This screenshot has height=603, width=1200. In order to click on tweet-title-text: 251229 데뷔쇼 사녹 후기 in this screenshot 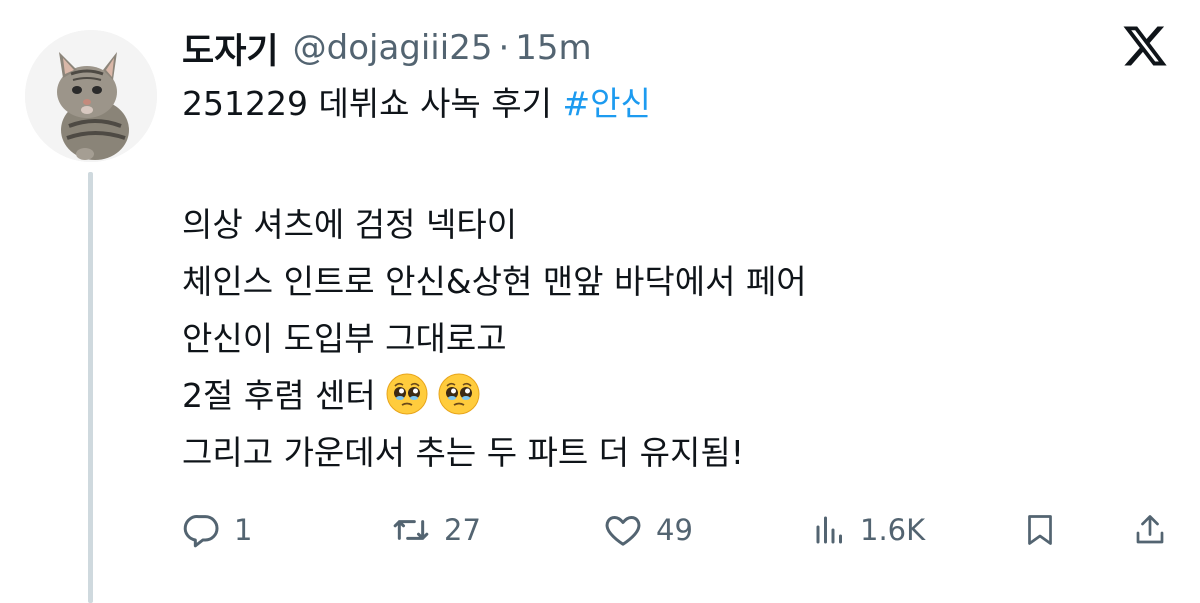, I will do `click(372, 103)`.